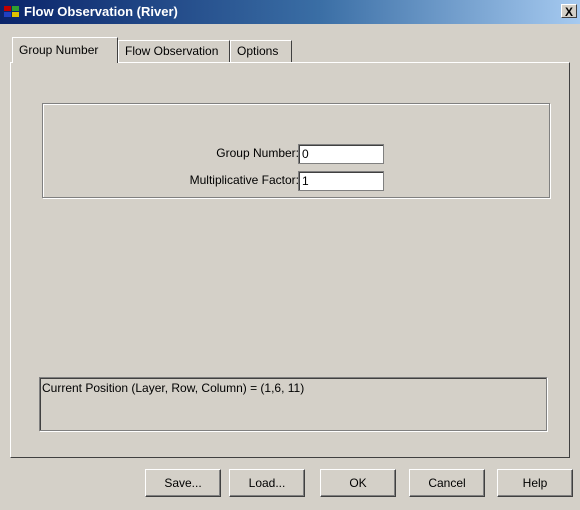 Image resolution: width=580 pixels, height=510 pixels. I want to click on tab-options: Options, so click(261, 51).